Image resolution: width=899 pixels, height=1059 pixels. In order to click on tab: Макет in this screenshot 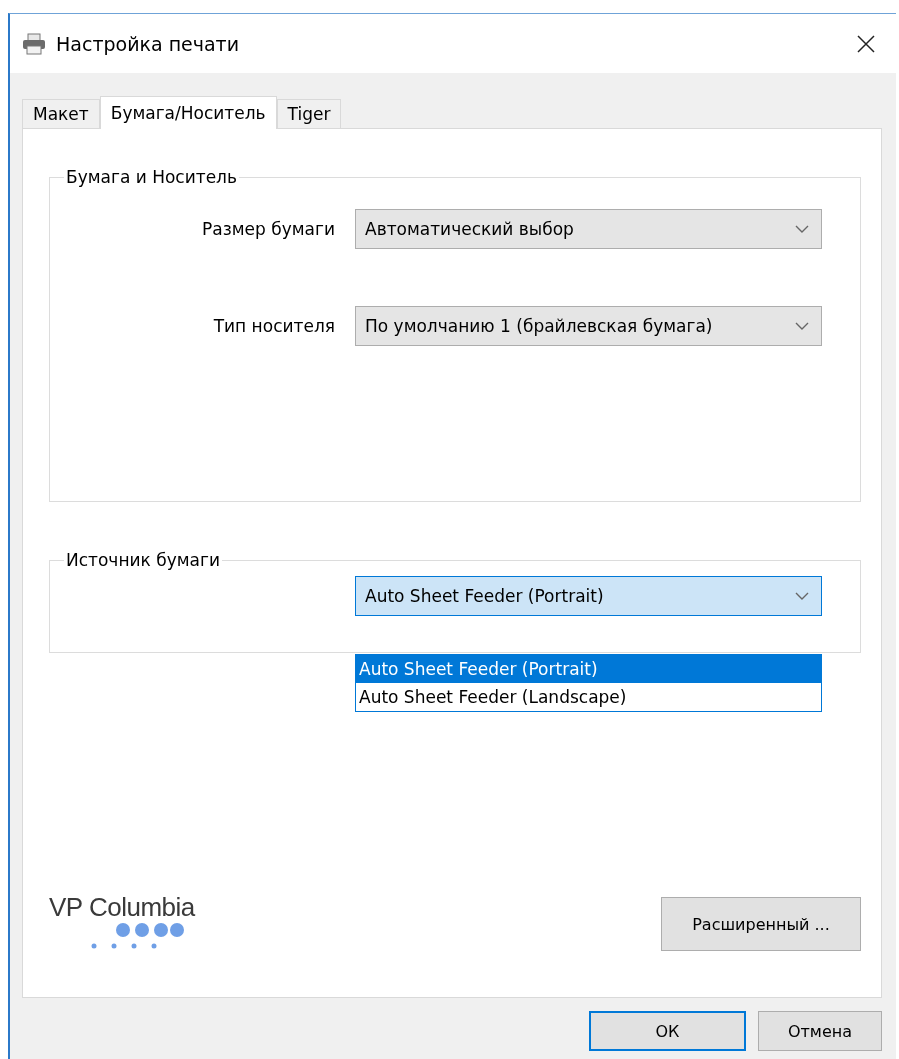, I will do `click(61, 113)`.